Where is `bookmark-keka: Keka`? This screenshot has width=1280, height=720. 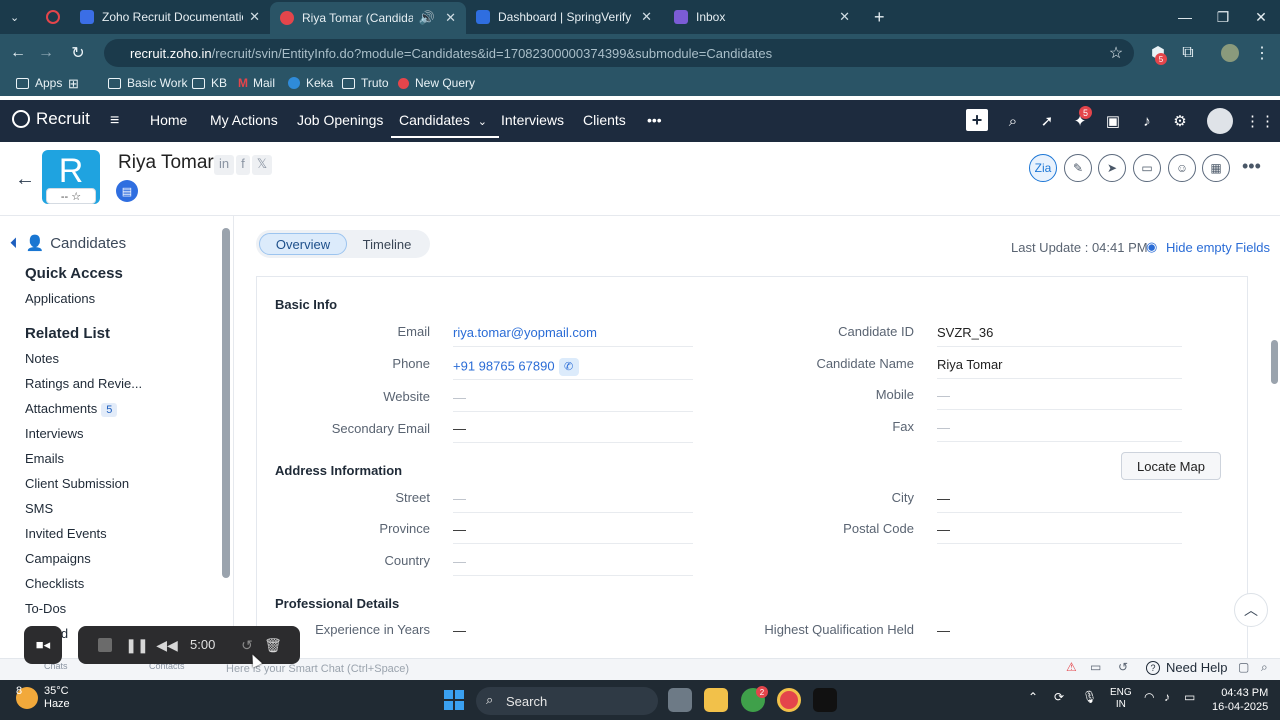
bookmark-keka: Keka is located at coordinates (310, 83).